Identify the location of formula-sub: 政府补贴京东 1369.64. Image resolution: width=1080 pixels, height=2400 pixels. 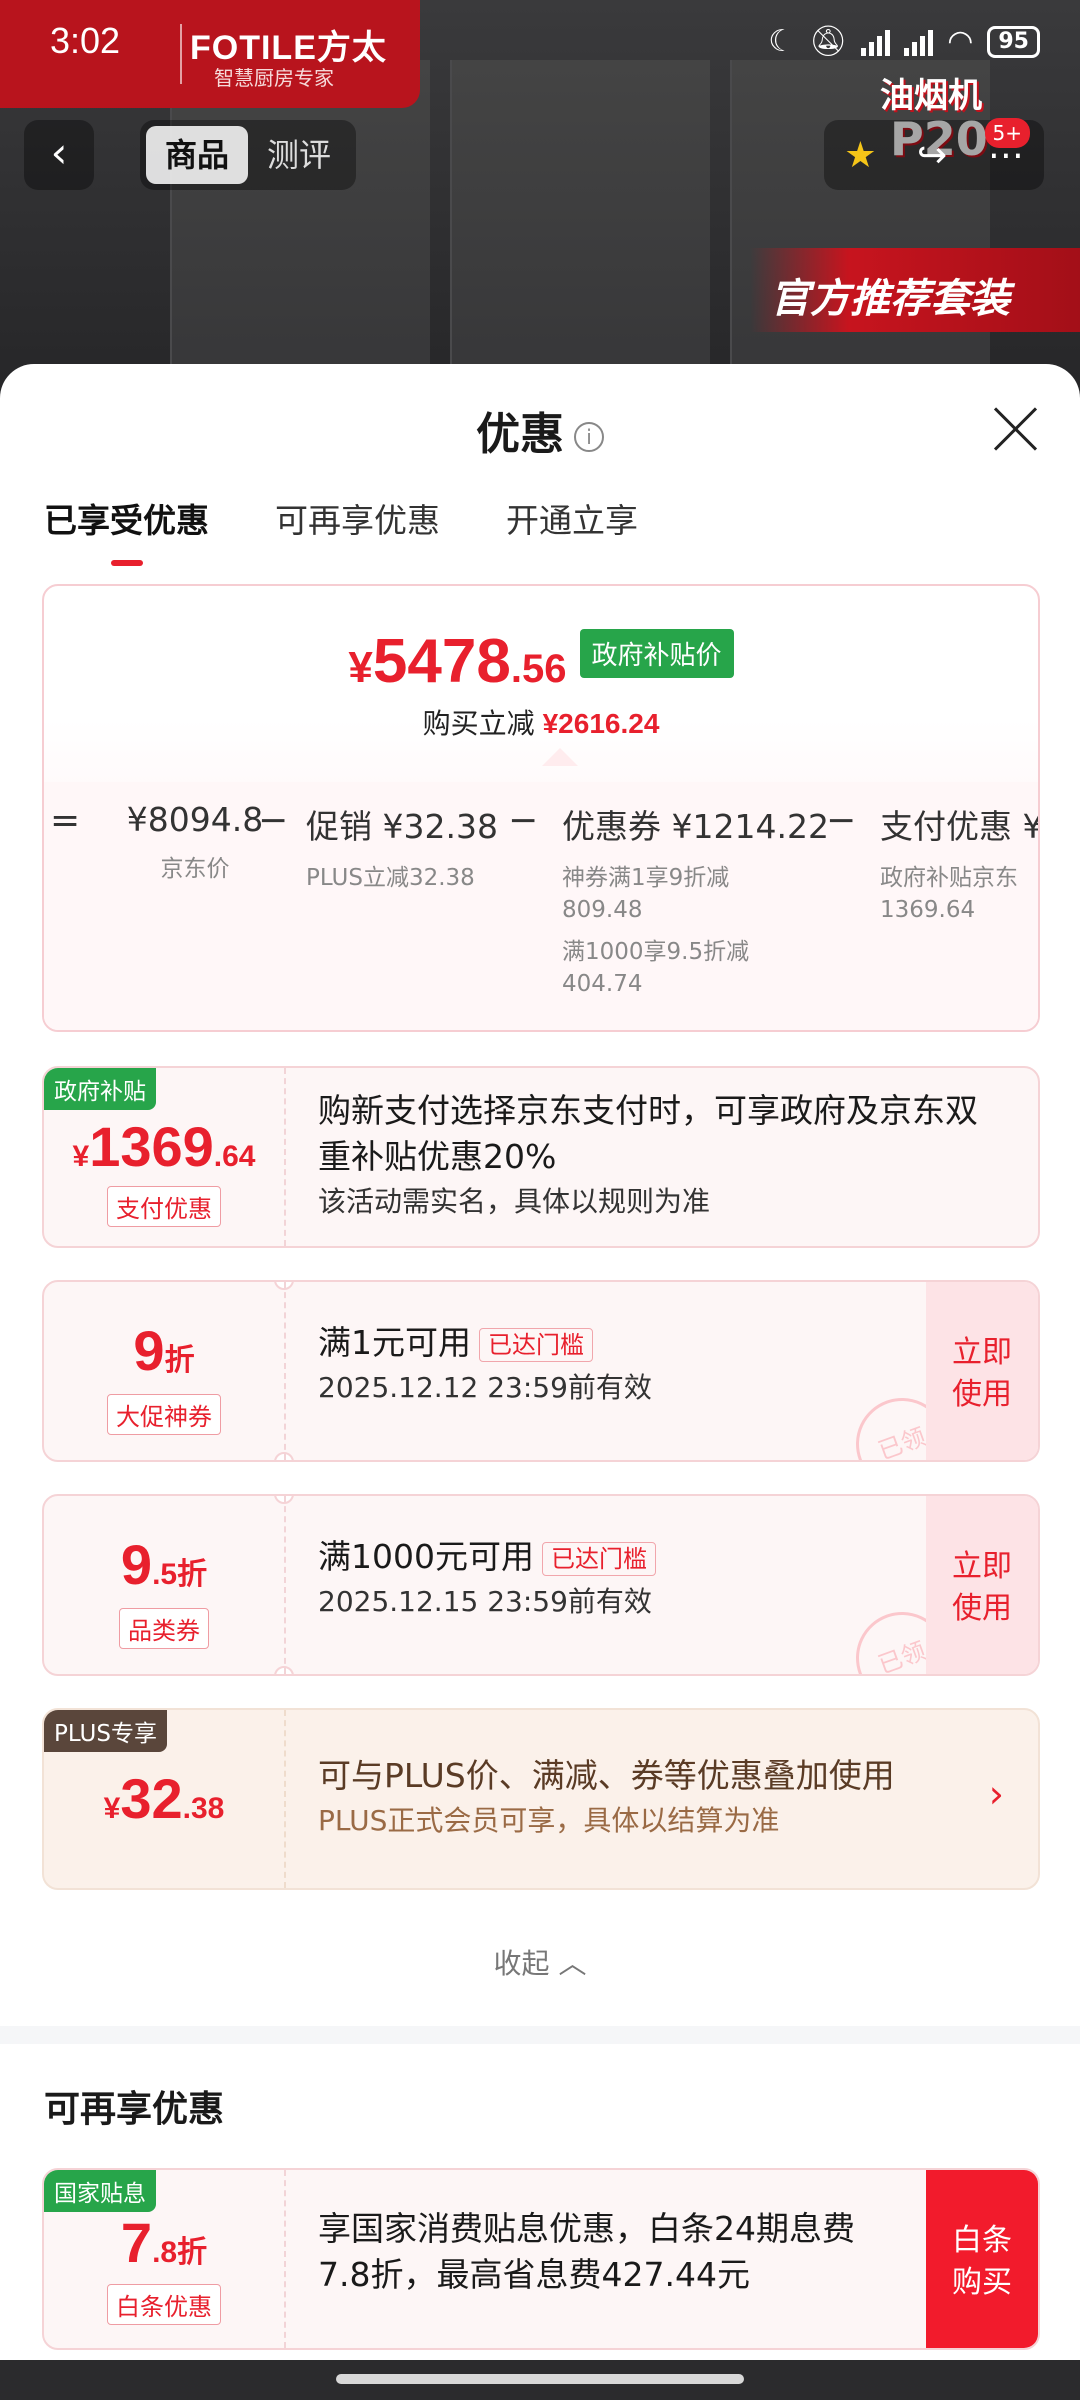
(959, 894).